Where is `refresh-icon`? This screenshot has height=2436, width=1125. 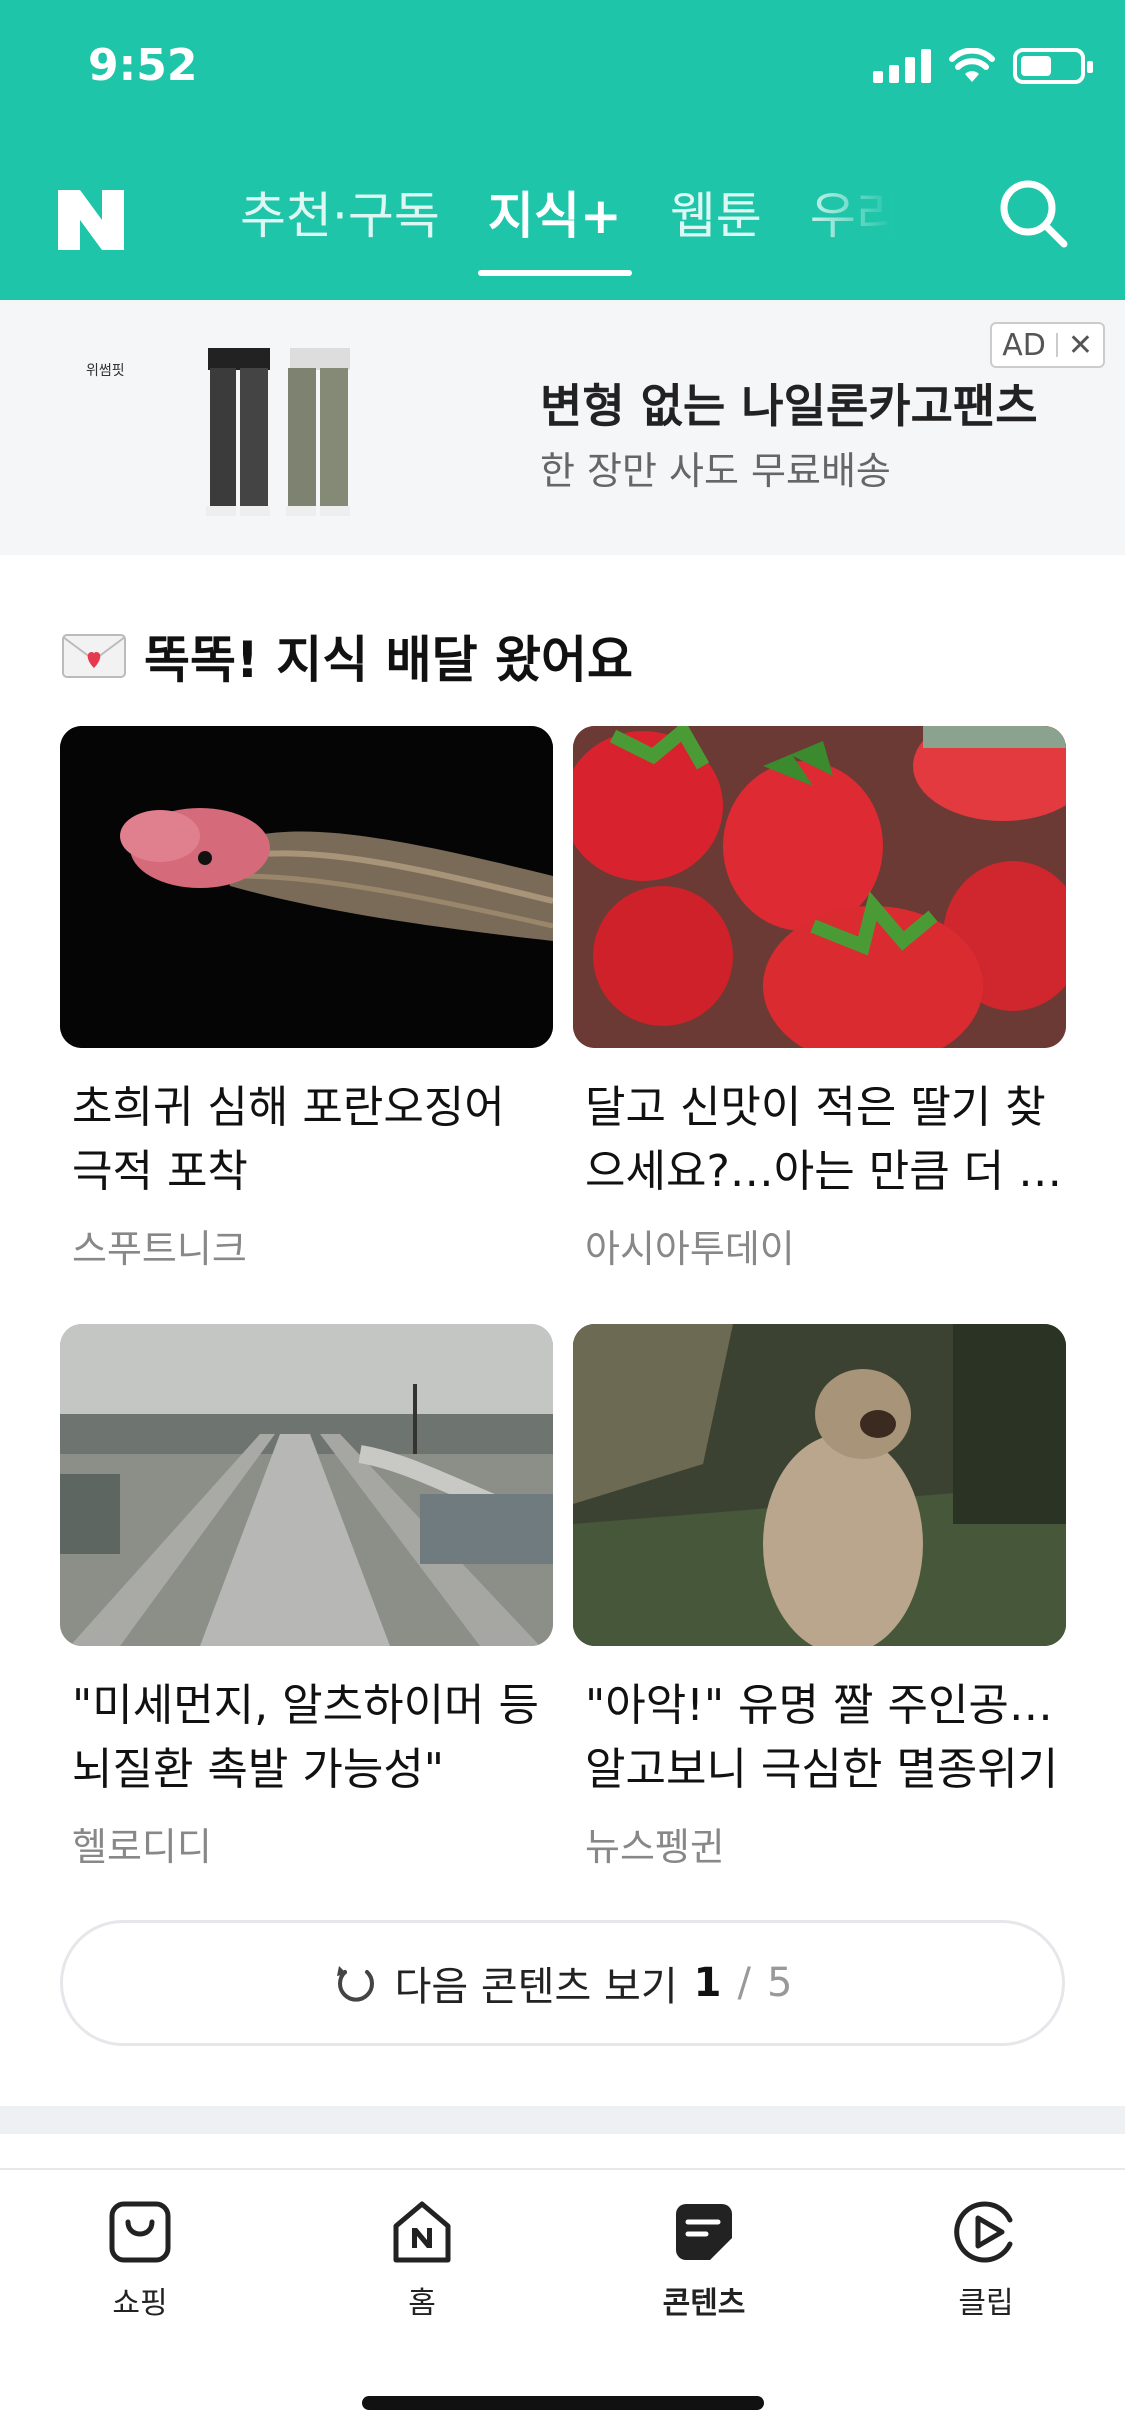
refresh-icon is located at coordinates (355, 1984).